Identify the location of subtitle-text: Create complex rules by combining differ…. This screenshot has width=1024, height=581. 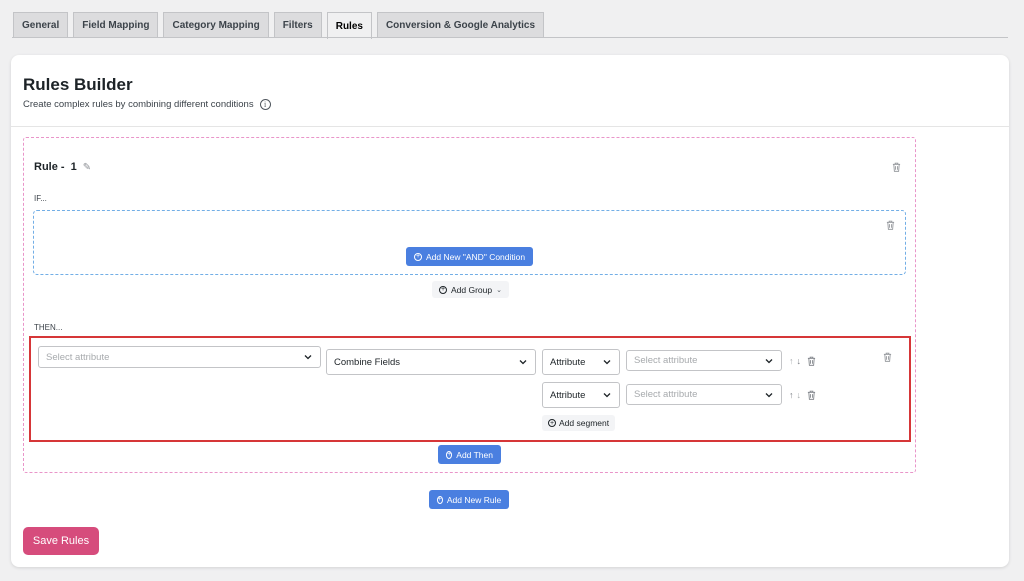
(138, 104).